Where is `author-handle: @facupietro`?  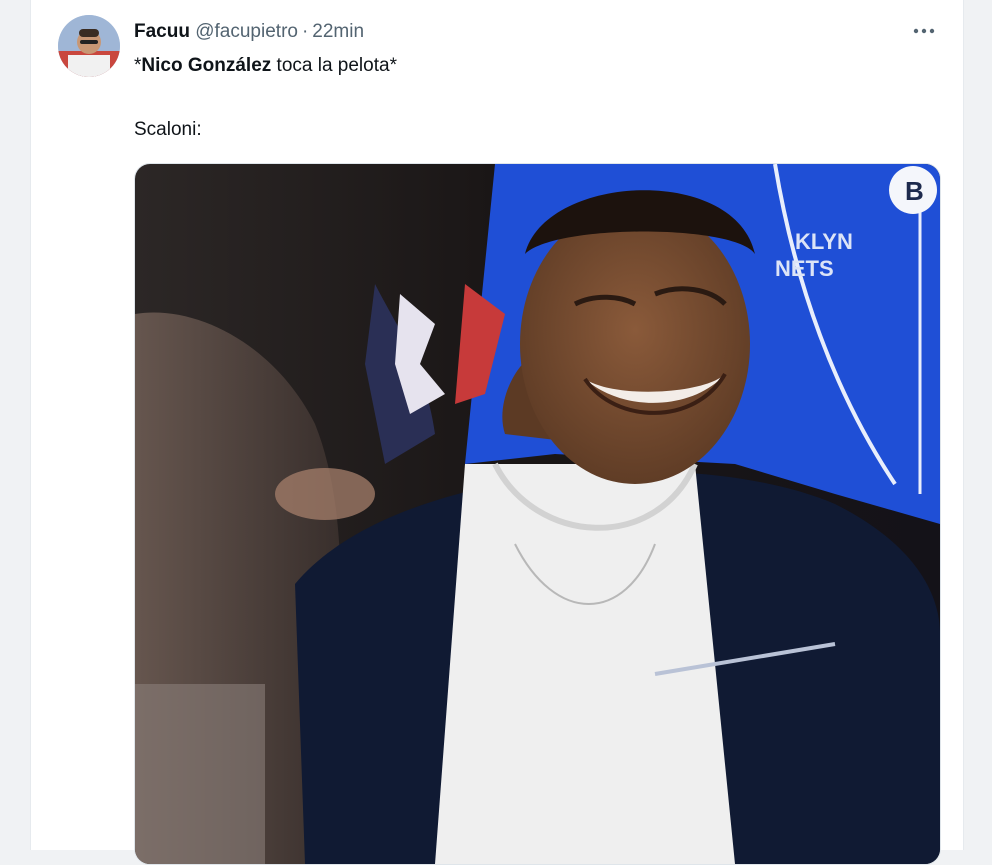 author-handle: @facupietro is located at coordinates (246, 31).